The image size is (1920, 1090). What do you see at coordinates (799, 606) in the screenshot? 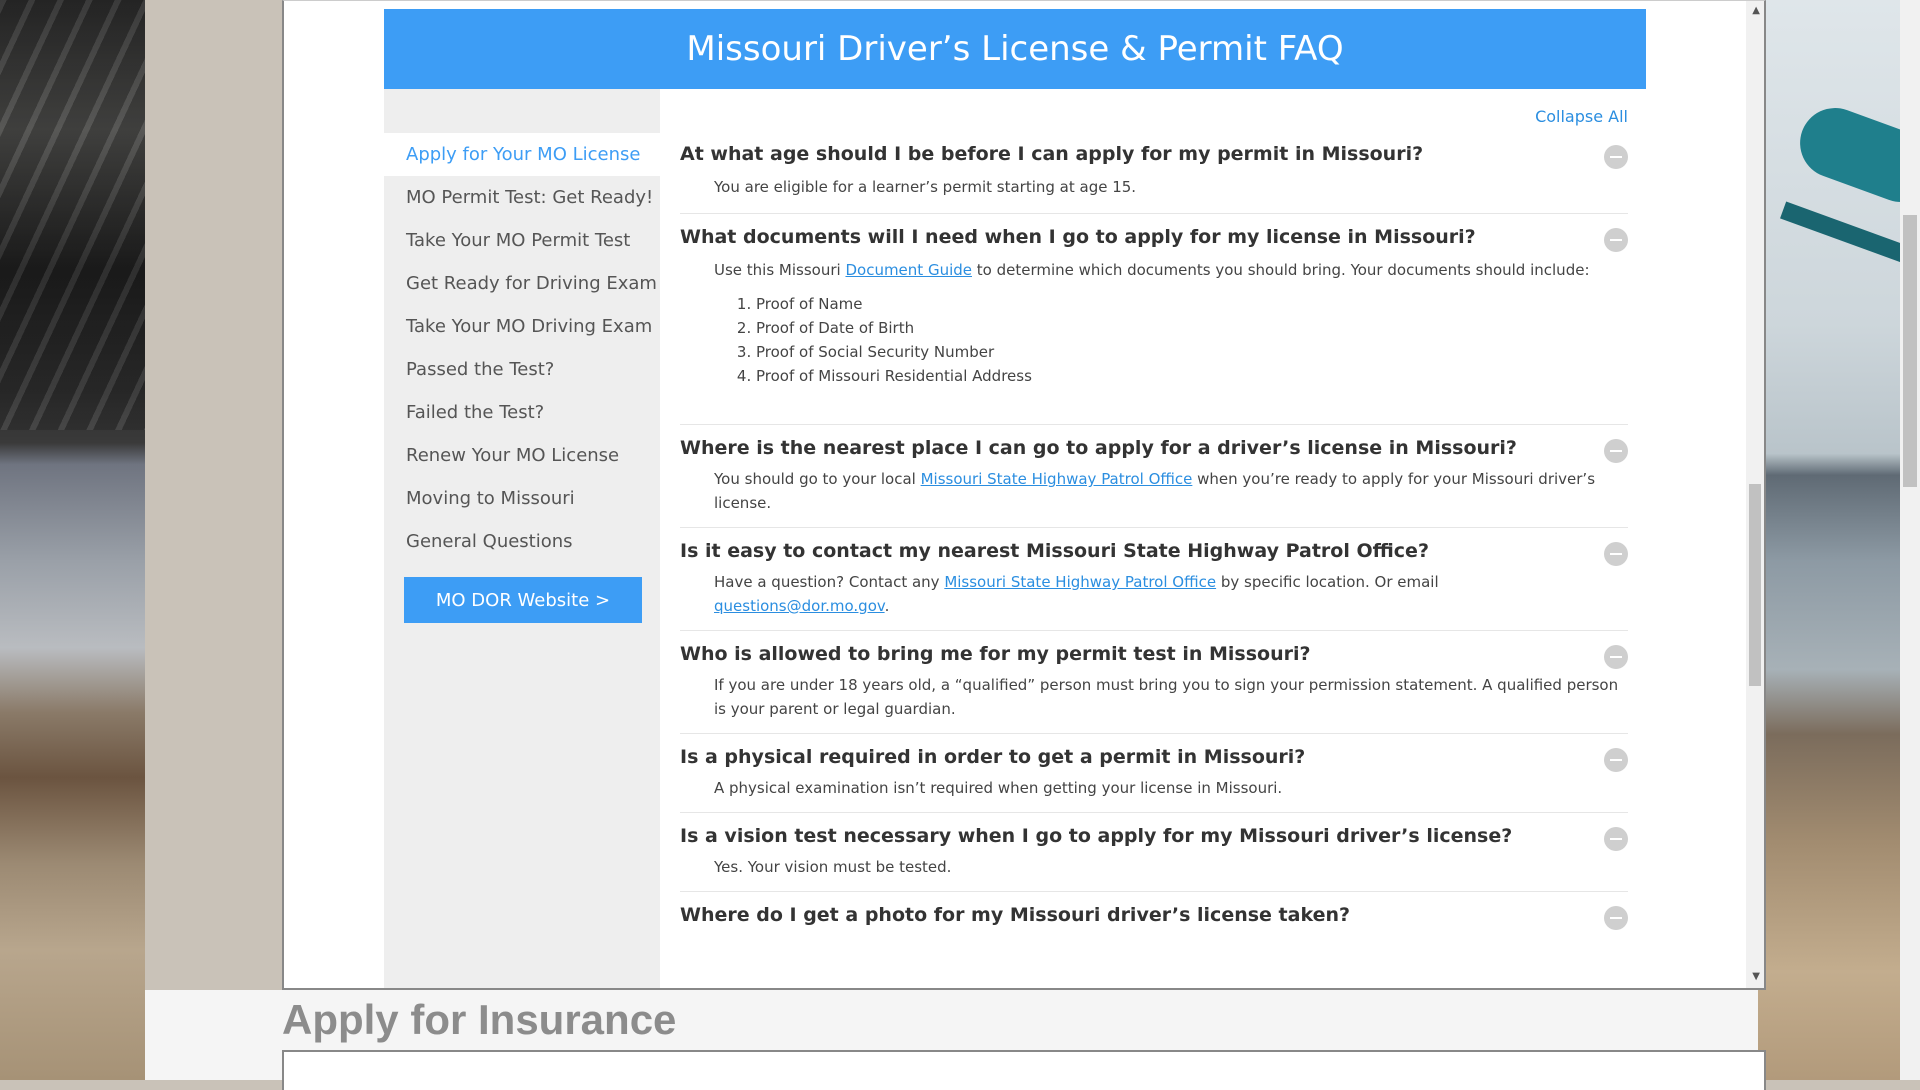
I see `email-link: questions@dor.mo.gov` at bounding box center [799, 606].